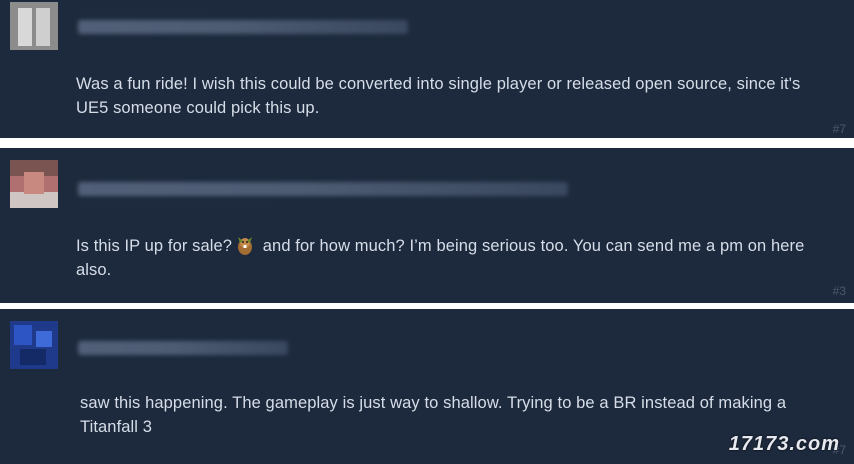  I want to click on comment-text-part: Is this IP up for sale?, so click(154, 246).